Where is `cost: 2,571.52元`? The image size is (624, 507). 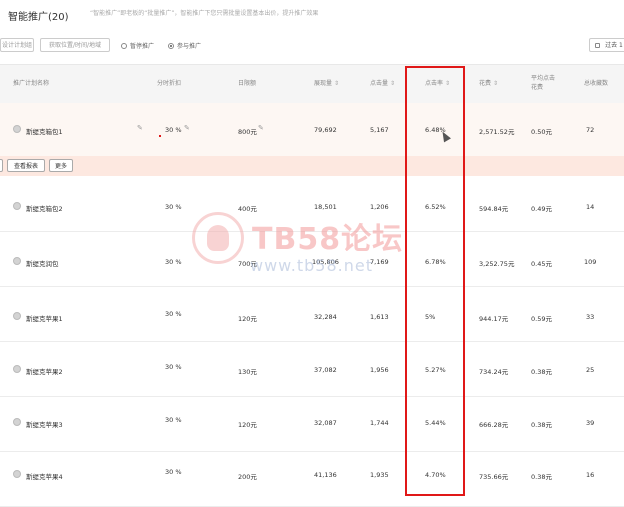 cost: 2,571.52元 is located at coordinates (497, 132).